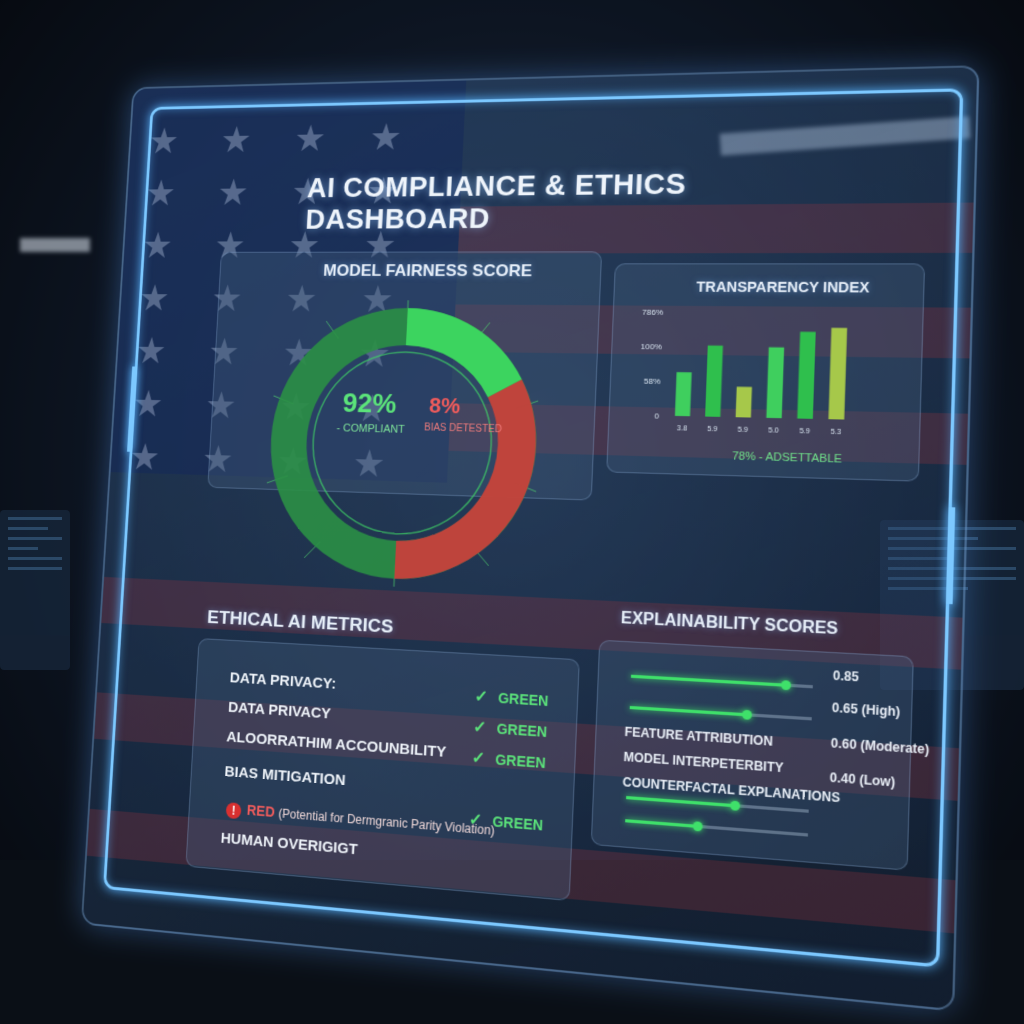 The image size is (1024, 1024). Describe the element at coordinates (234, 810) in the screenshot. I see `alert-icon: !` at that location.